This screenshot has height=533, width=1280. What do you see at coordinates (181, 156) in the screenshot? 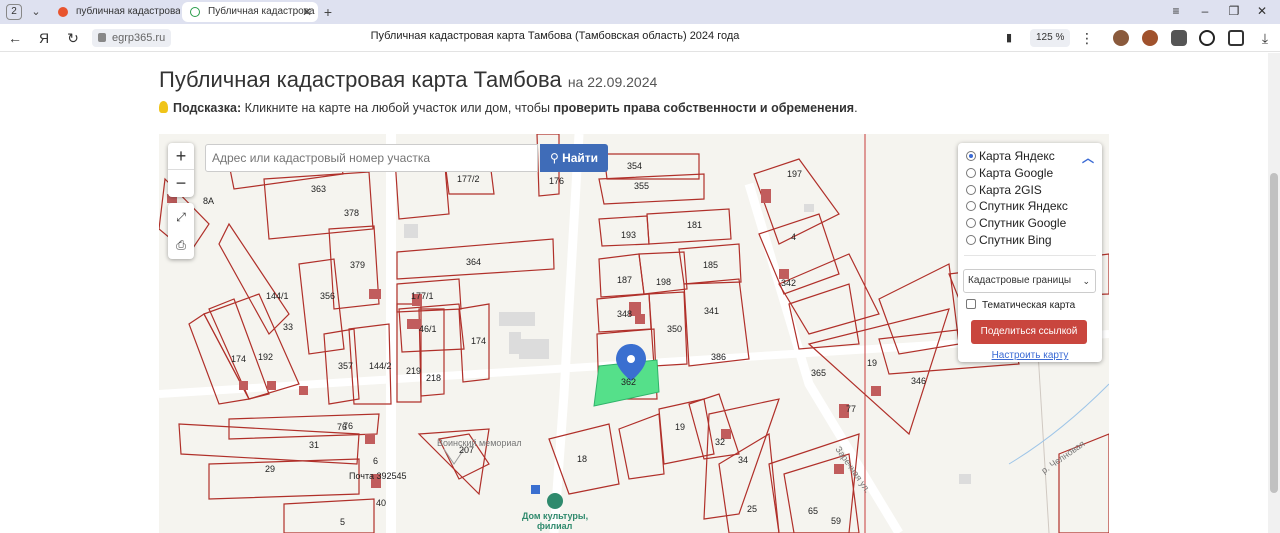
I see `zoom-in-button: +` at bounding box center [181, 156].